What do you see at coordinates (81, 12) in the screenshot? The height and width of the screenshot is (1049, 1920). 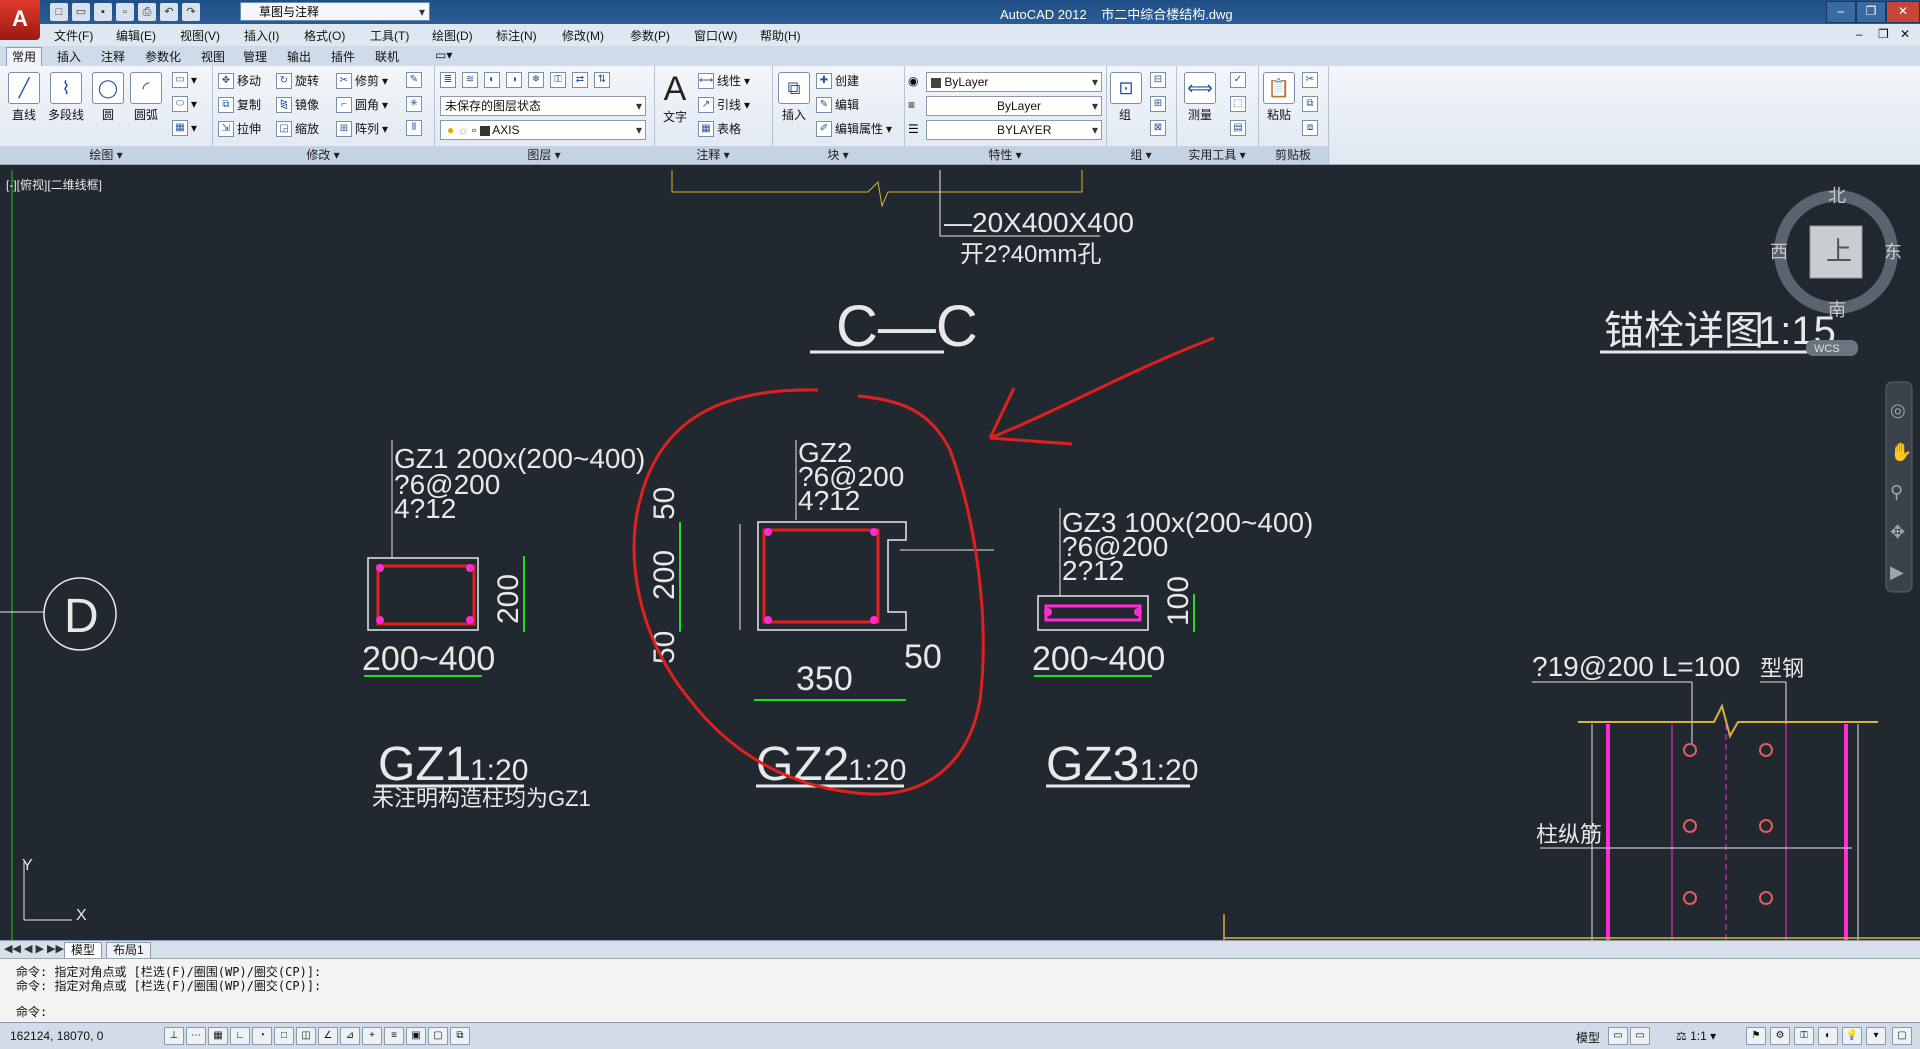 I see `open-icon: ▭` at bounding box center [81, 12].